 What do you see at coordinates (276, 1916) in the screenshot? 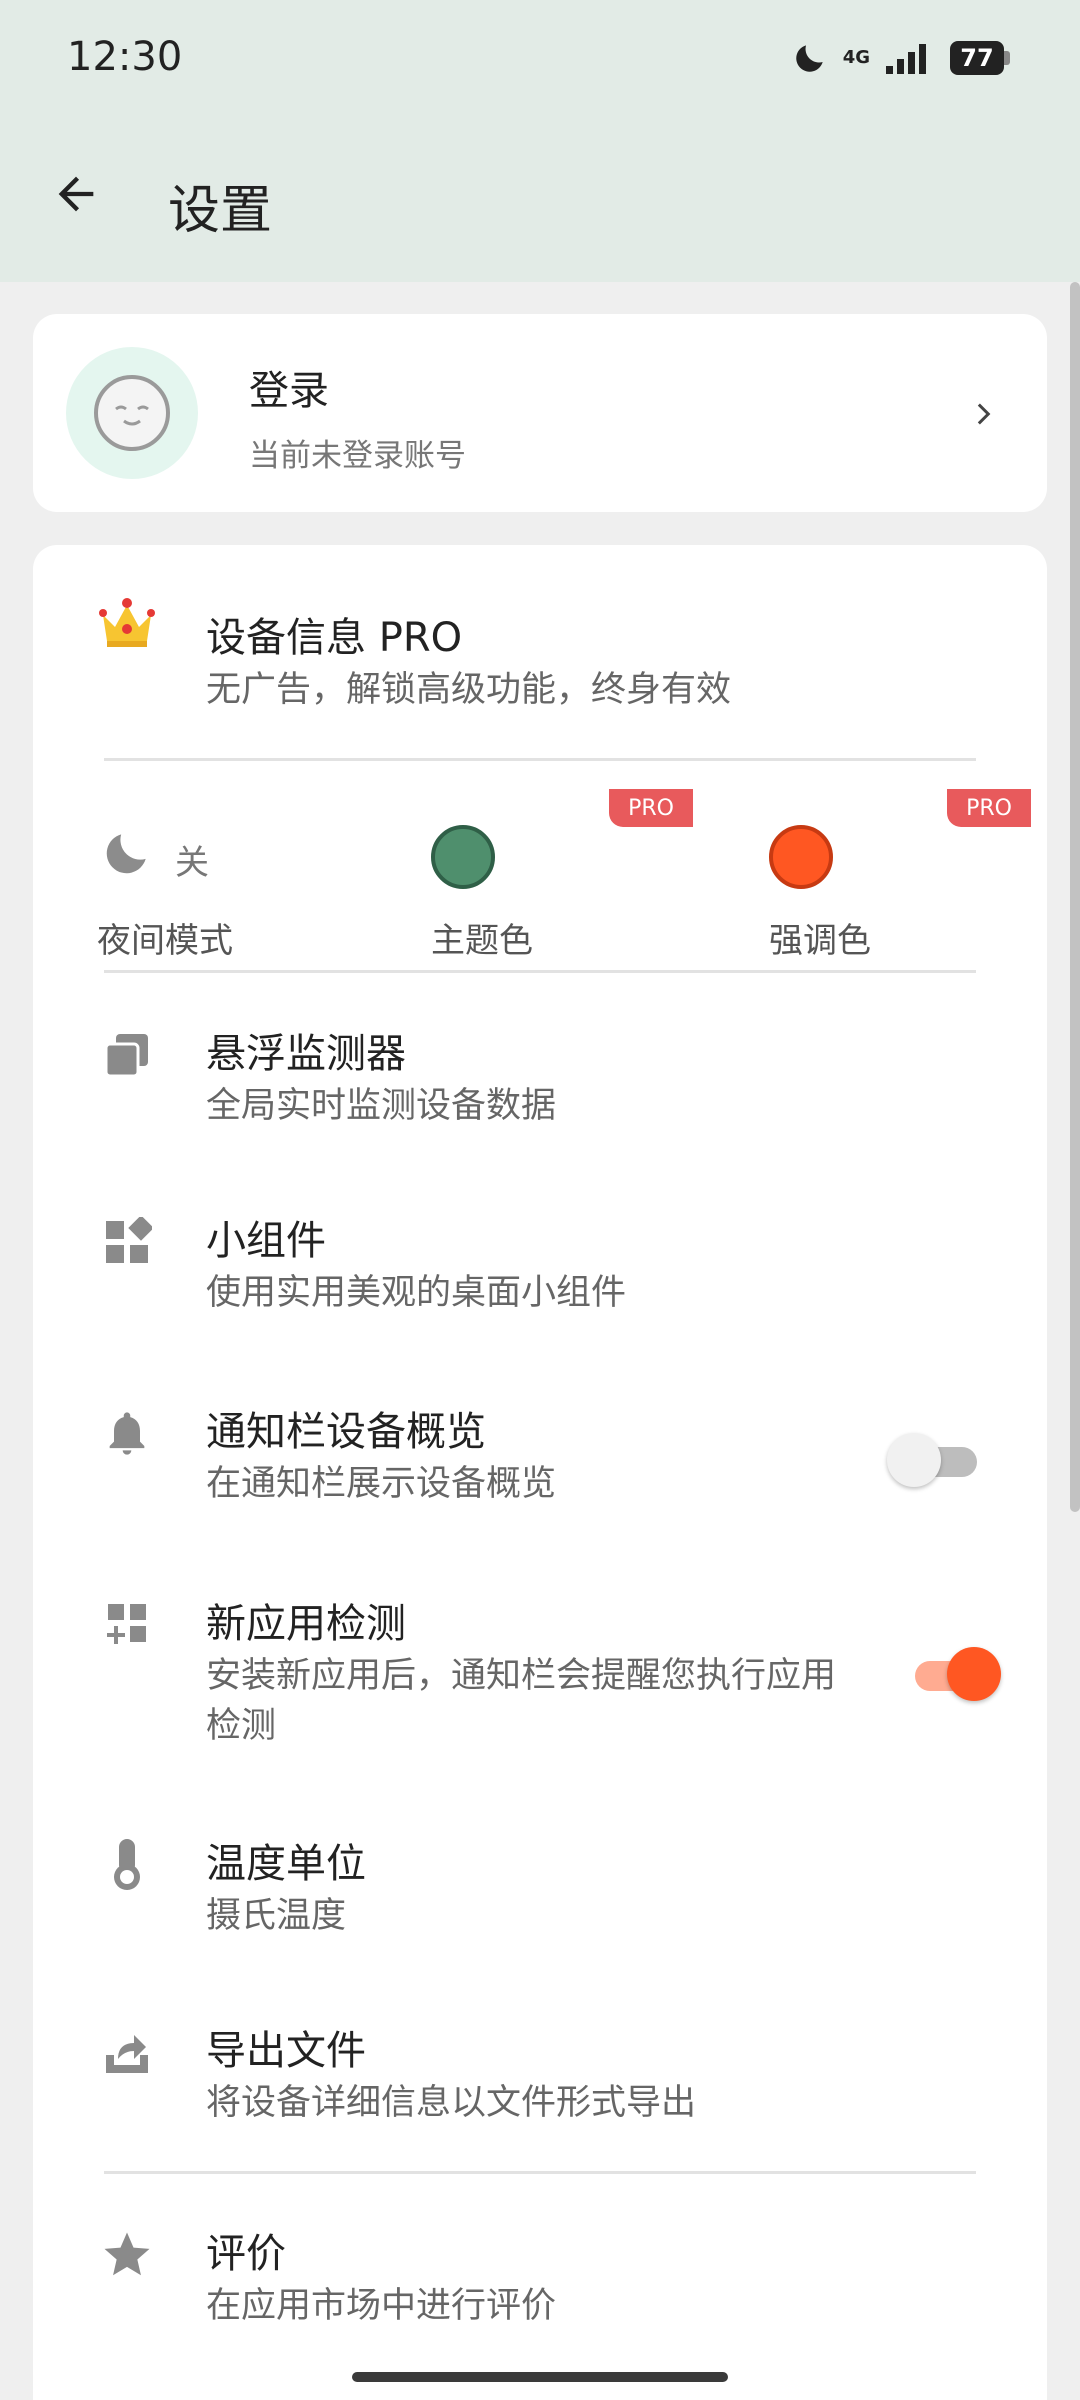
I see `item-subtitle: 摄氏温度` at bounding box center [276, 1916].